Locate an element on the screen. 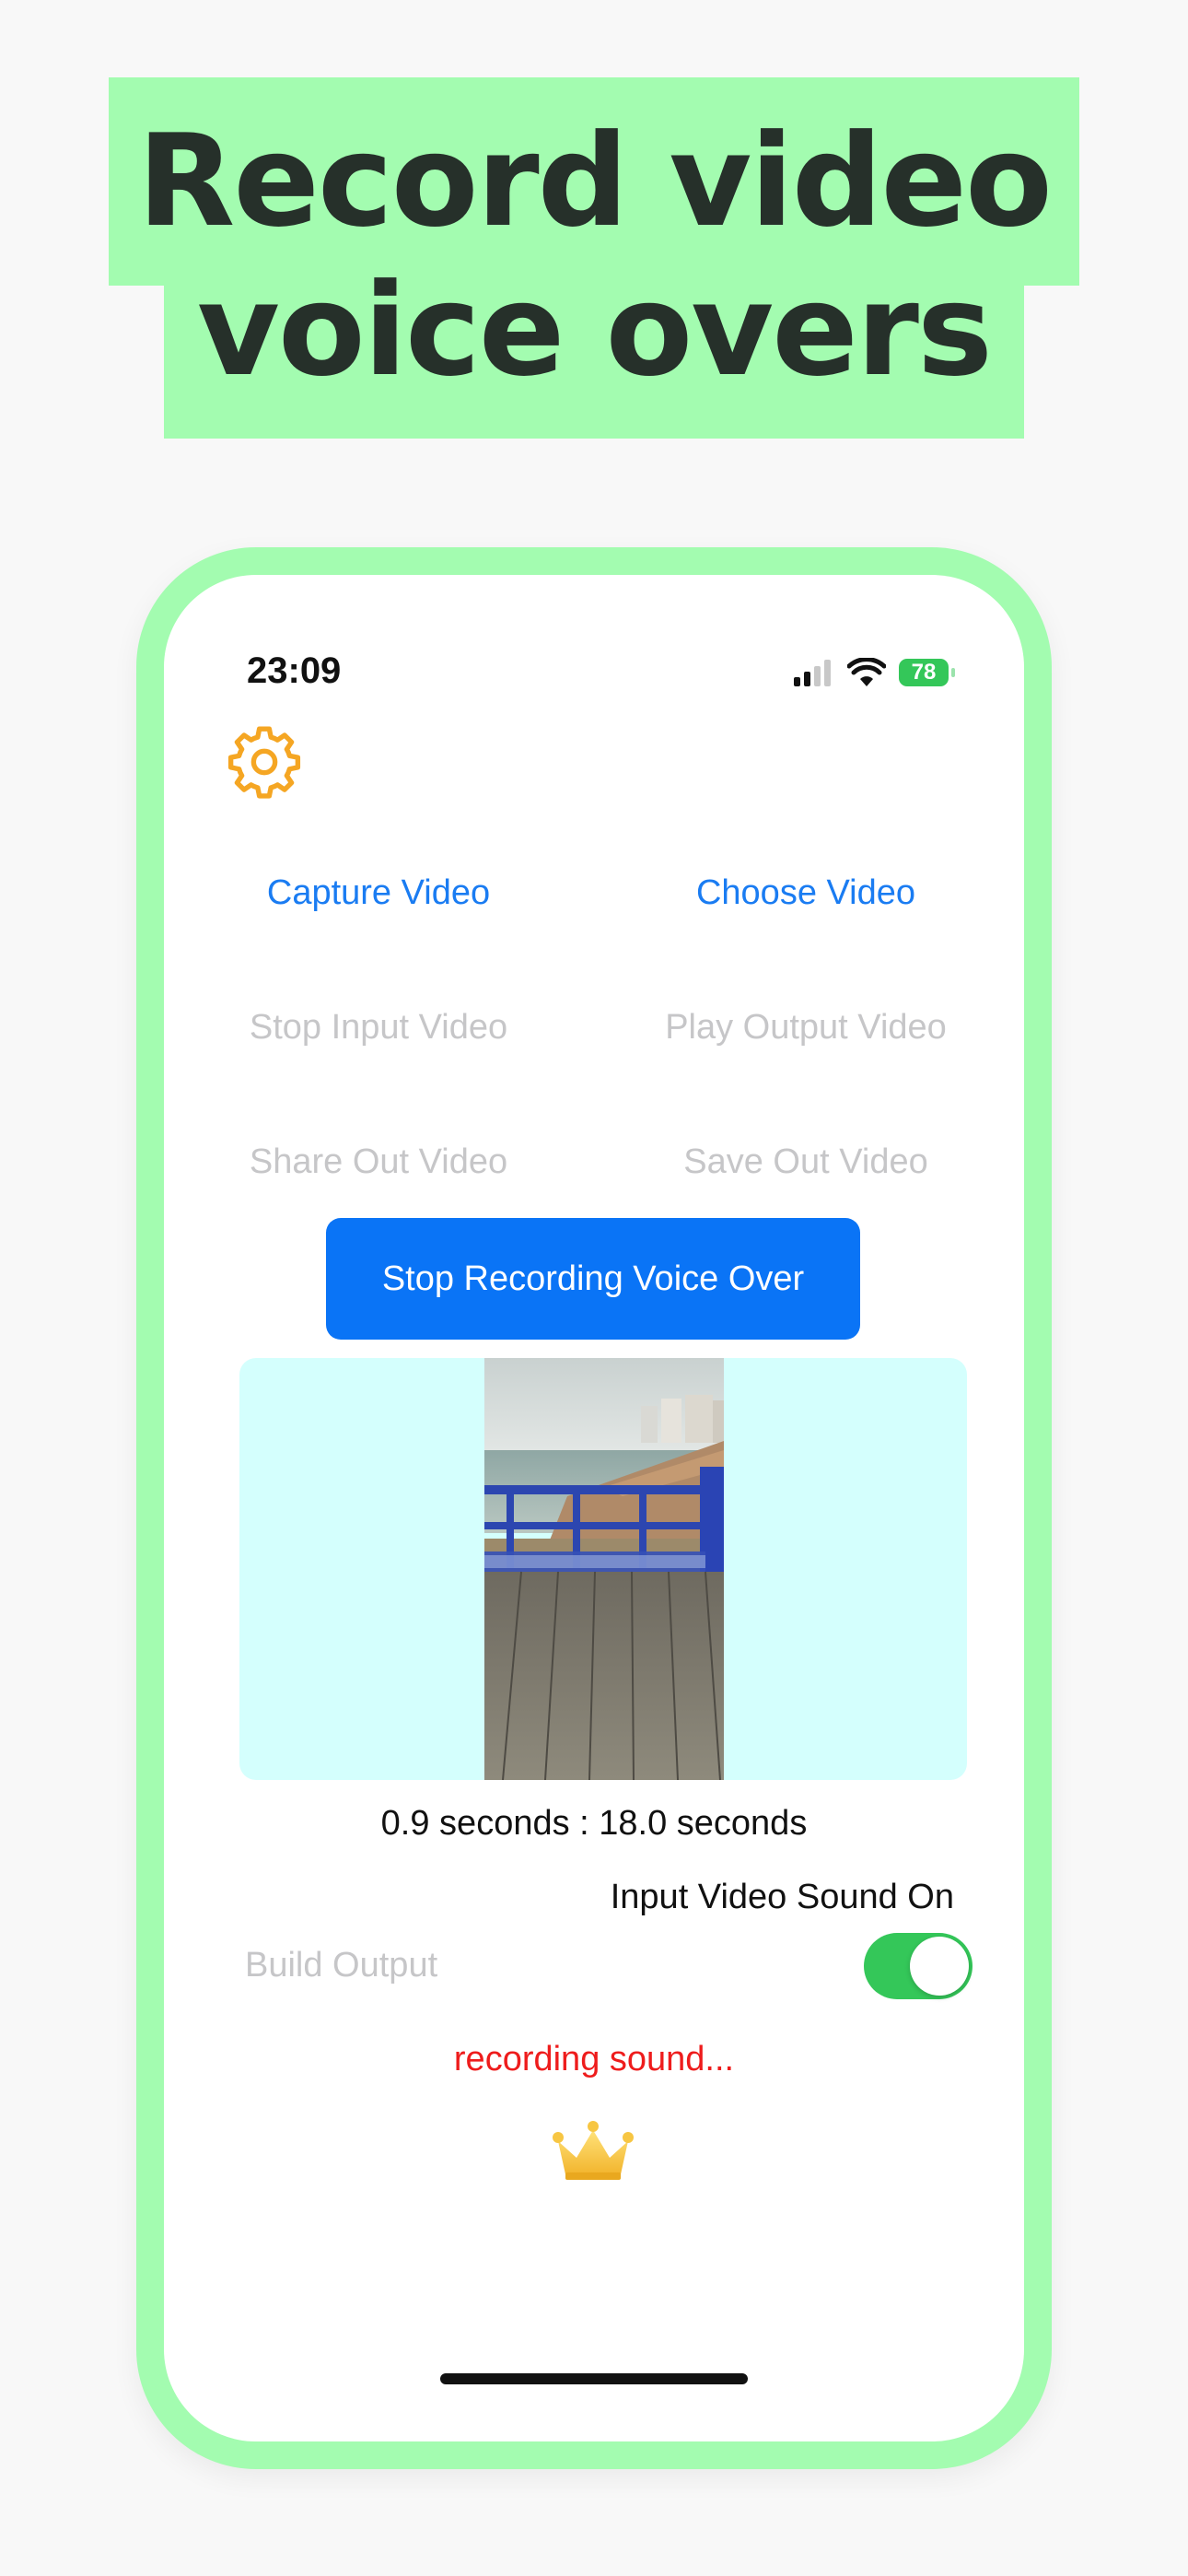  battery-icon: 78 is located at coordinates (927, 672).